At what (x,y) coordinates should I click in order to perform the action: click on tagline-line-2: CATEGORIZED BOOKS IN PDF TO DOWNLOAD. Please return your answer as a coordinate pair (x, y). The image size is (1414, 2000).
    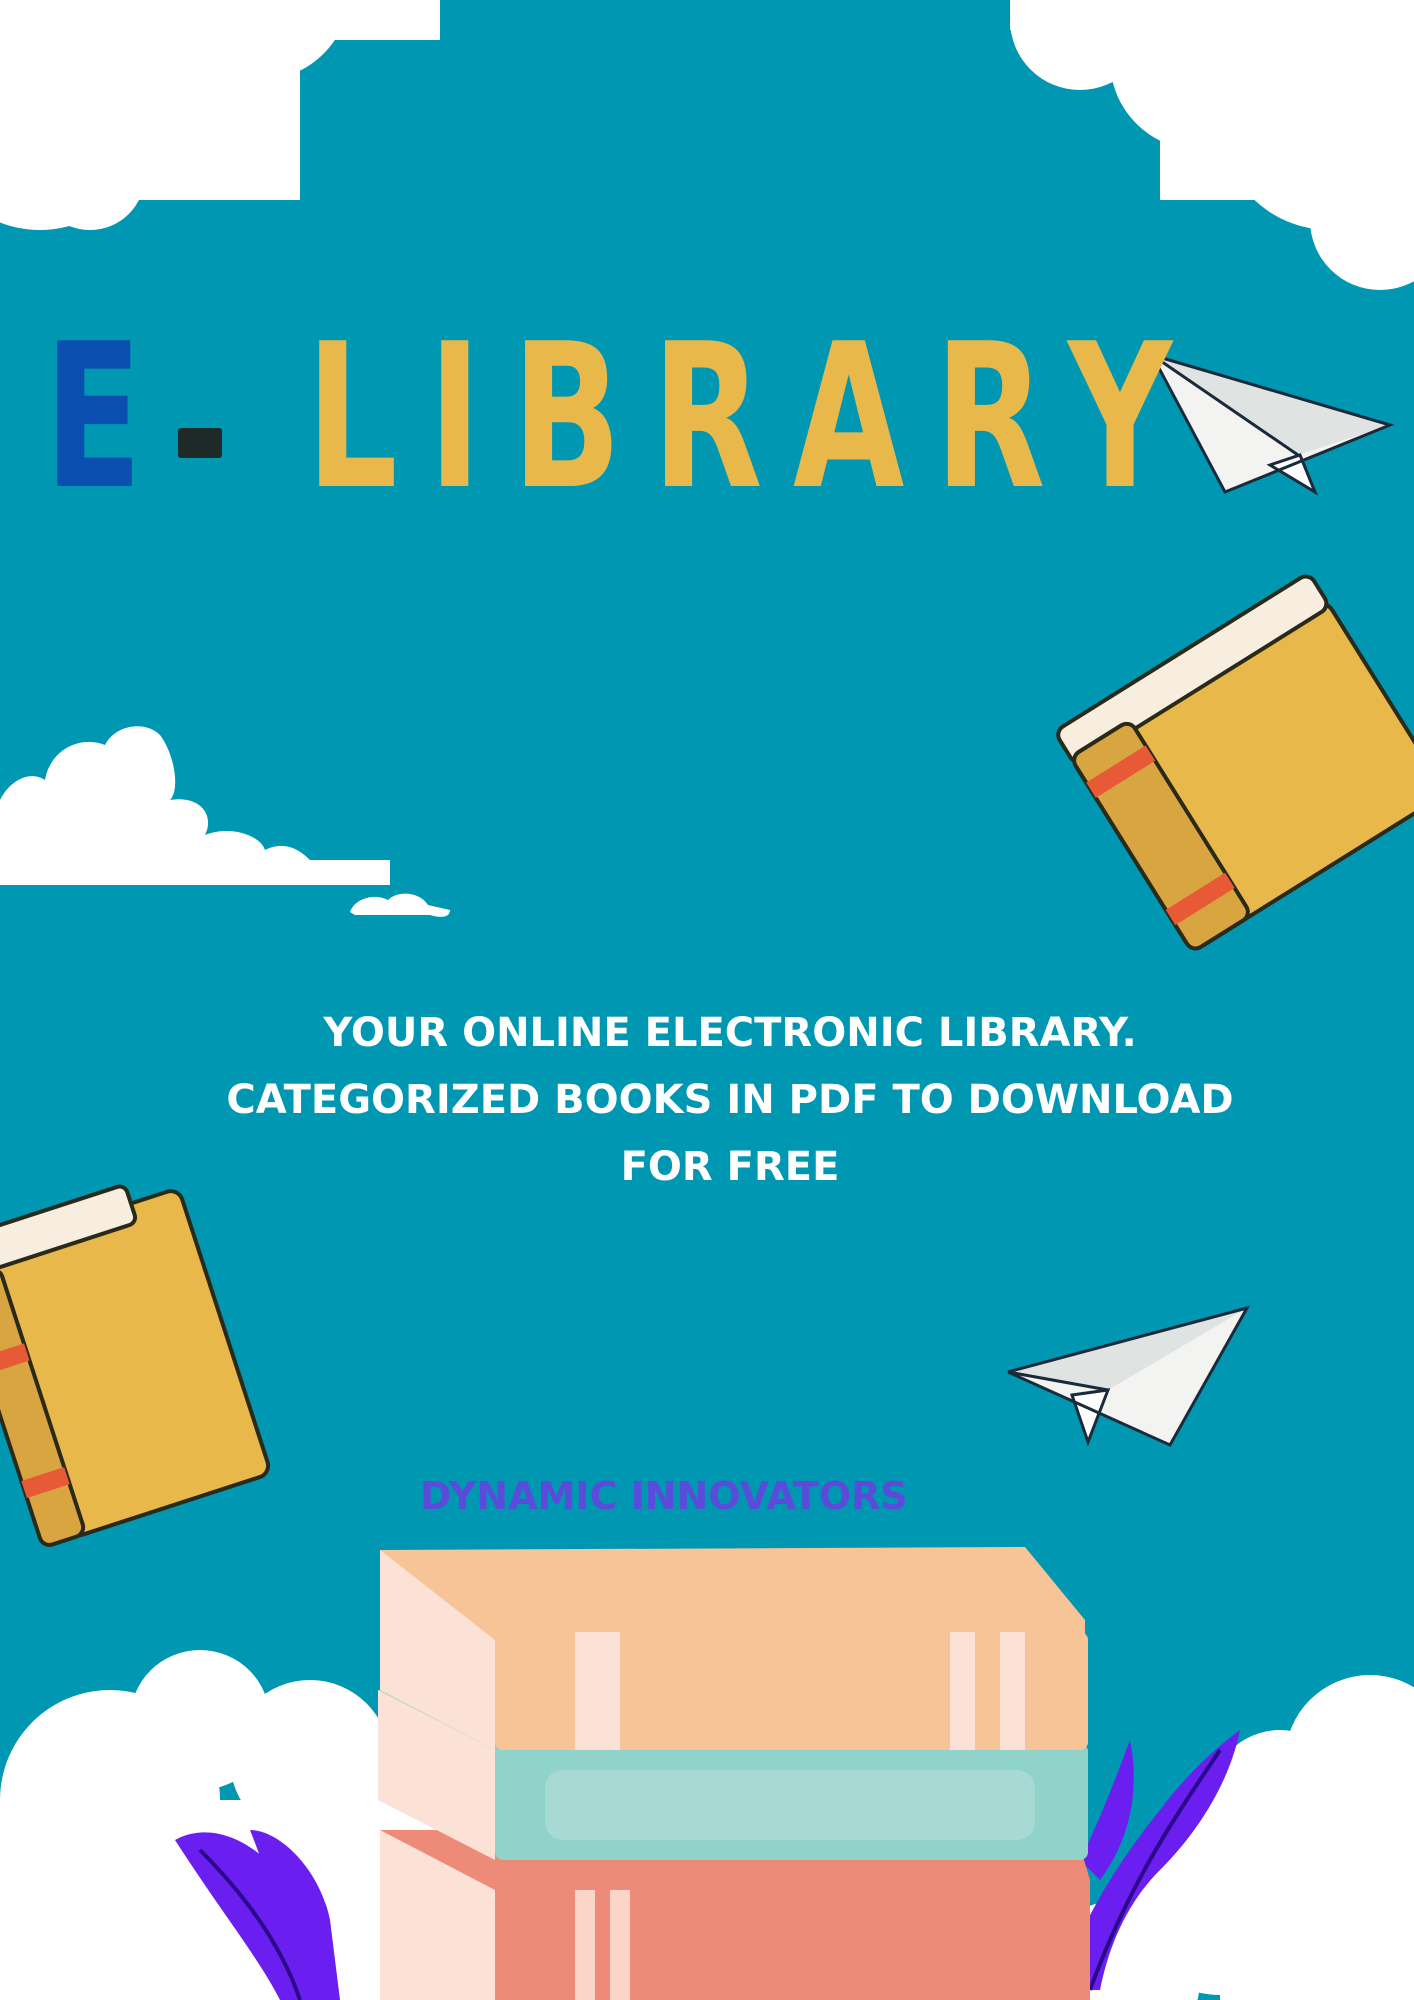
    Looking at the image, I should click on (730, 1100).